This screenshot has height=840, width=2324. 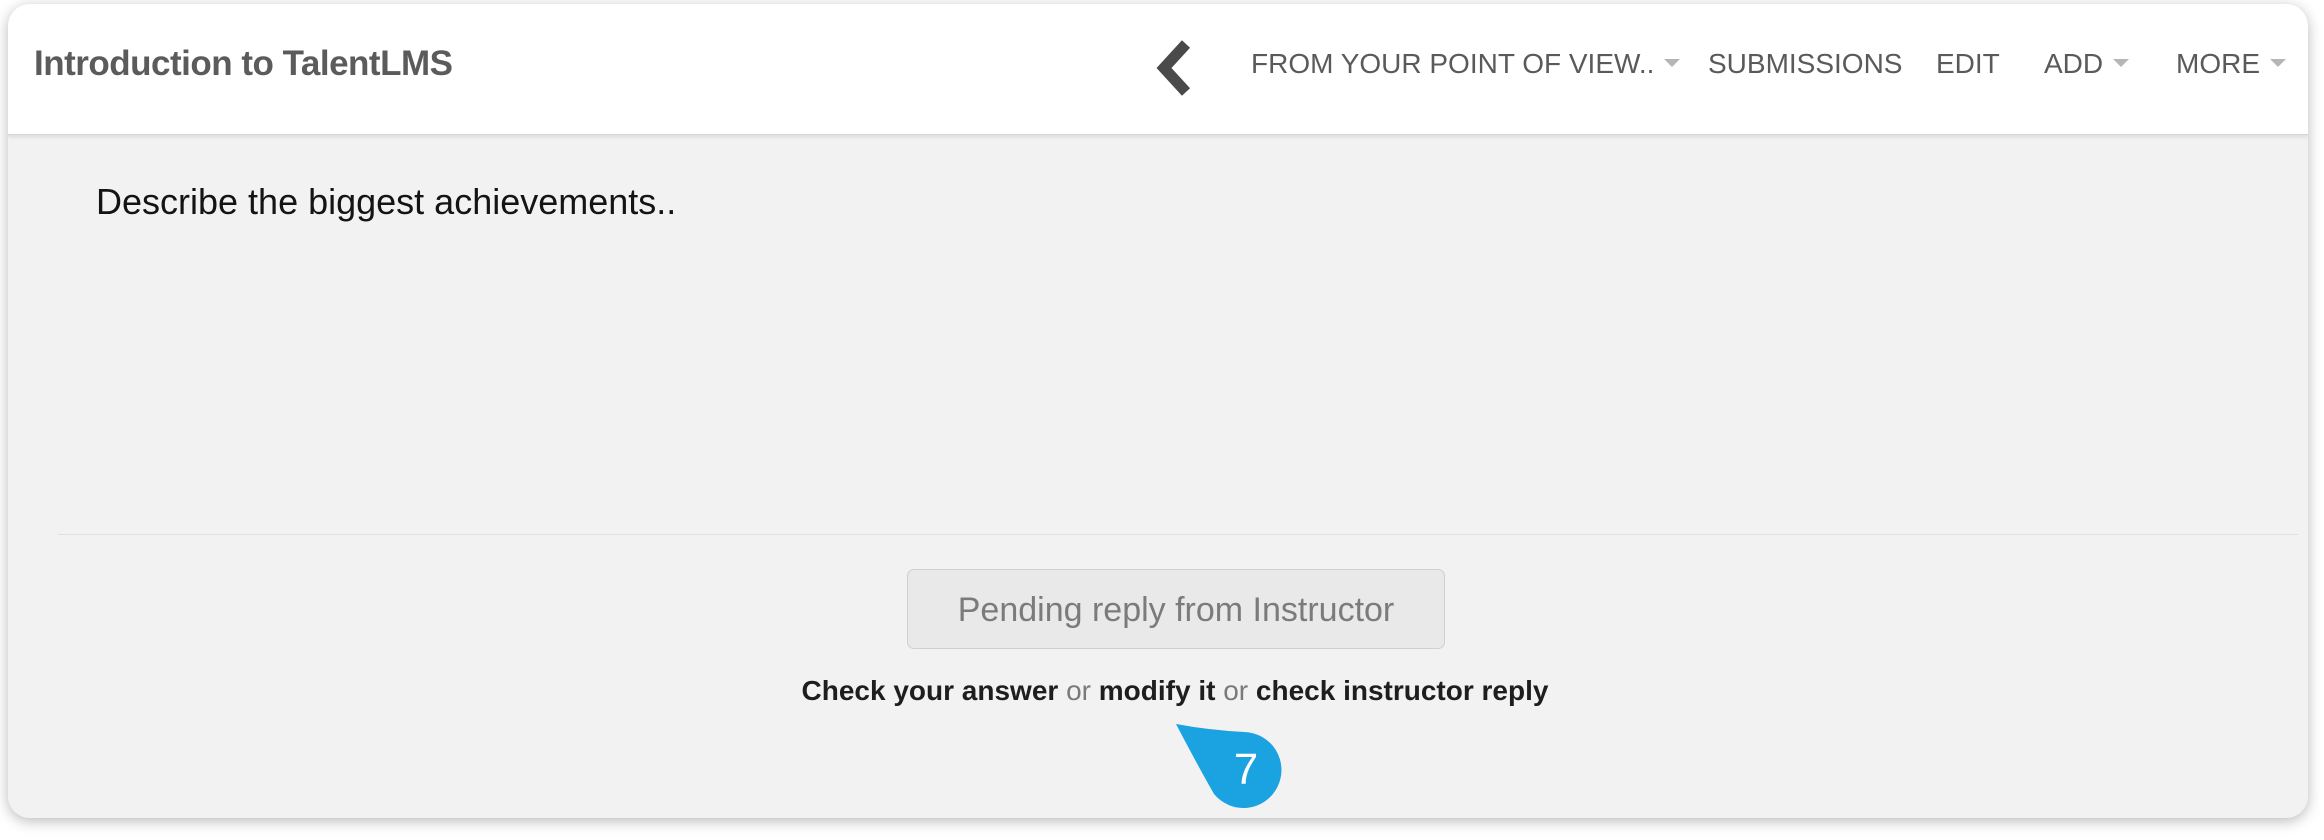 I want to click on more-menu-dropdown: MORE, so click(x=2231, y=64).